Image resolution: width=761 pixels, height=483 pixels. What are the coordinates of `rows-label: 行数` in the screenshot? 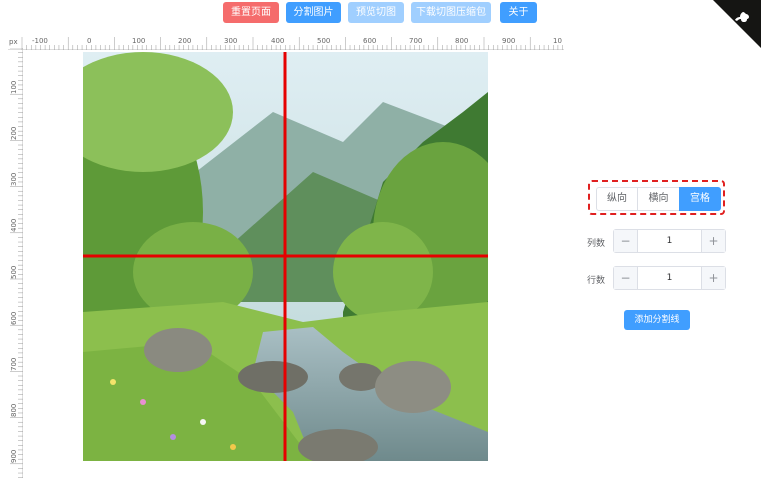 It's located at (596, 281).